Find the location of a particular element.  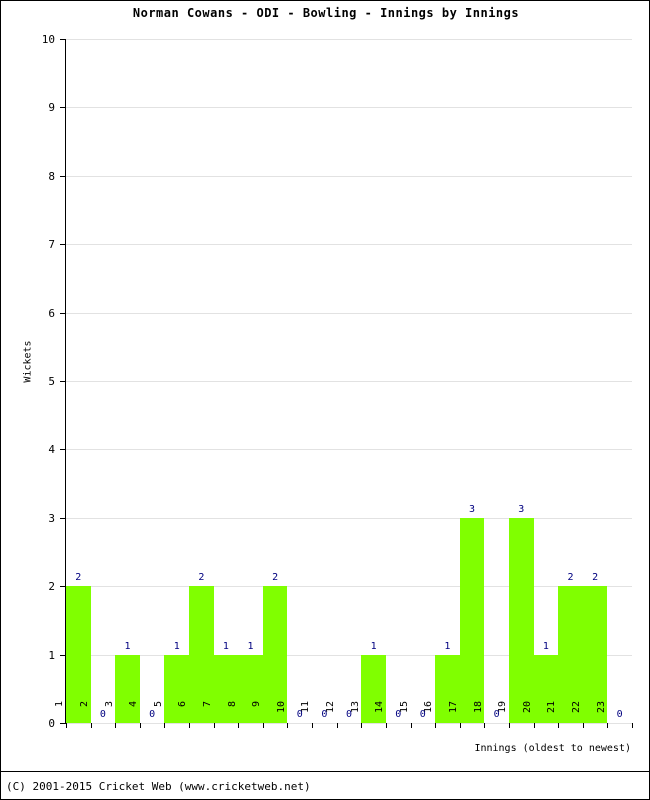

x-axis-tick-label: 9 is located at coordinates (257, 704).